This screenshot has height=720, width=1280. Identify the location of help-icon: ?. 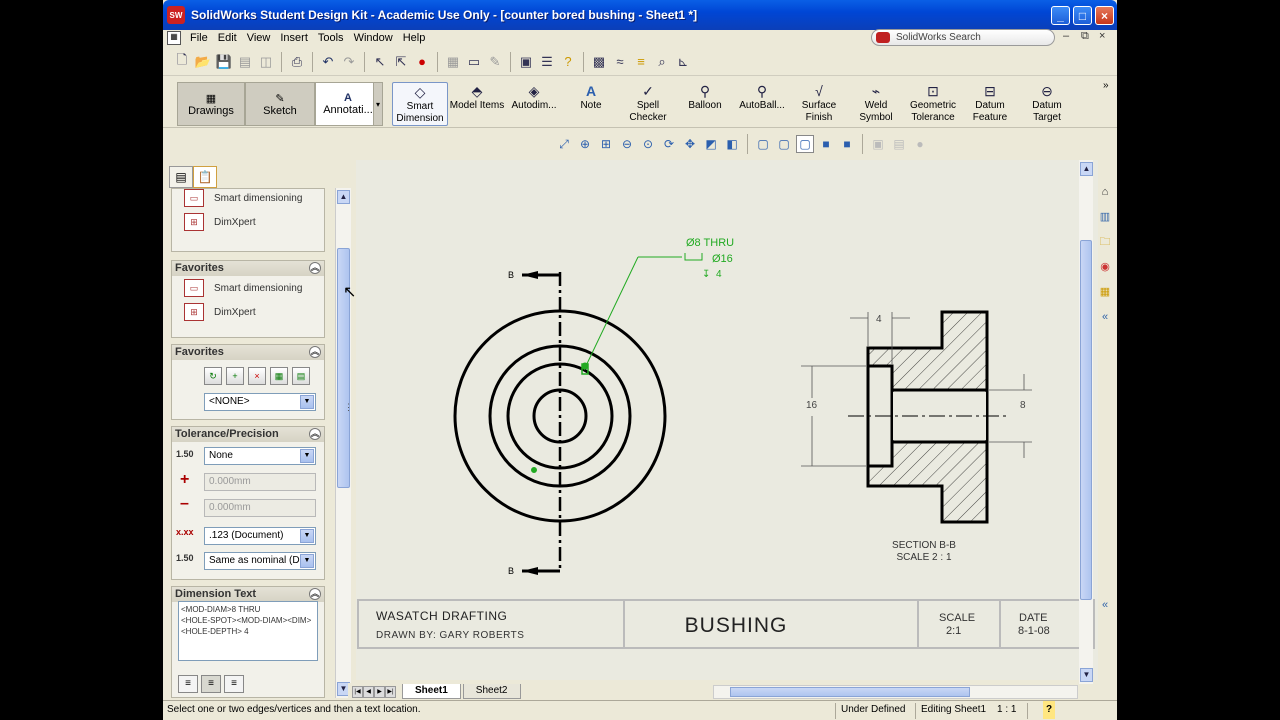
(568, 62).